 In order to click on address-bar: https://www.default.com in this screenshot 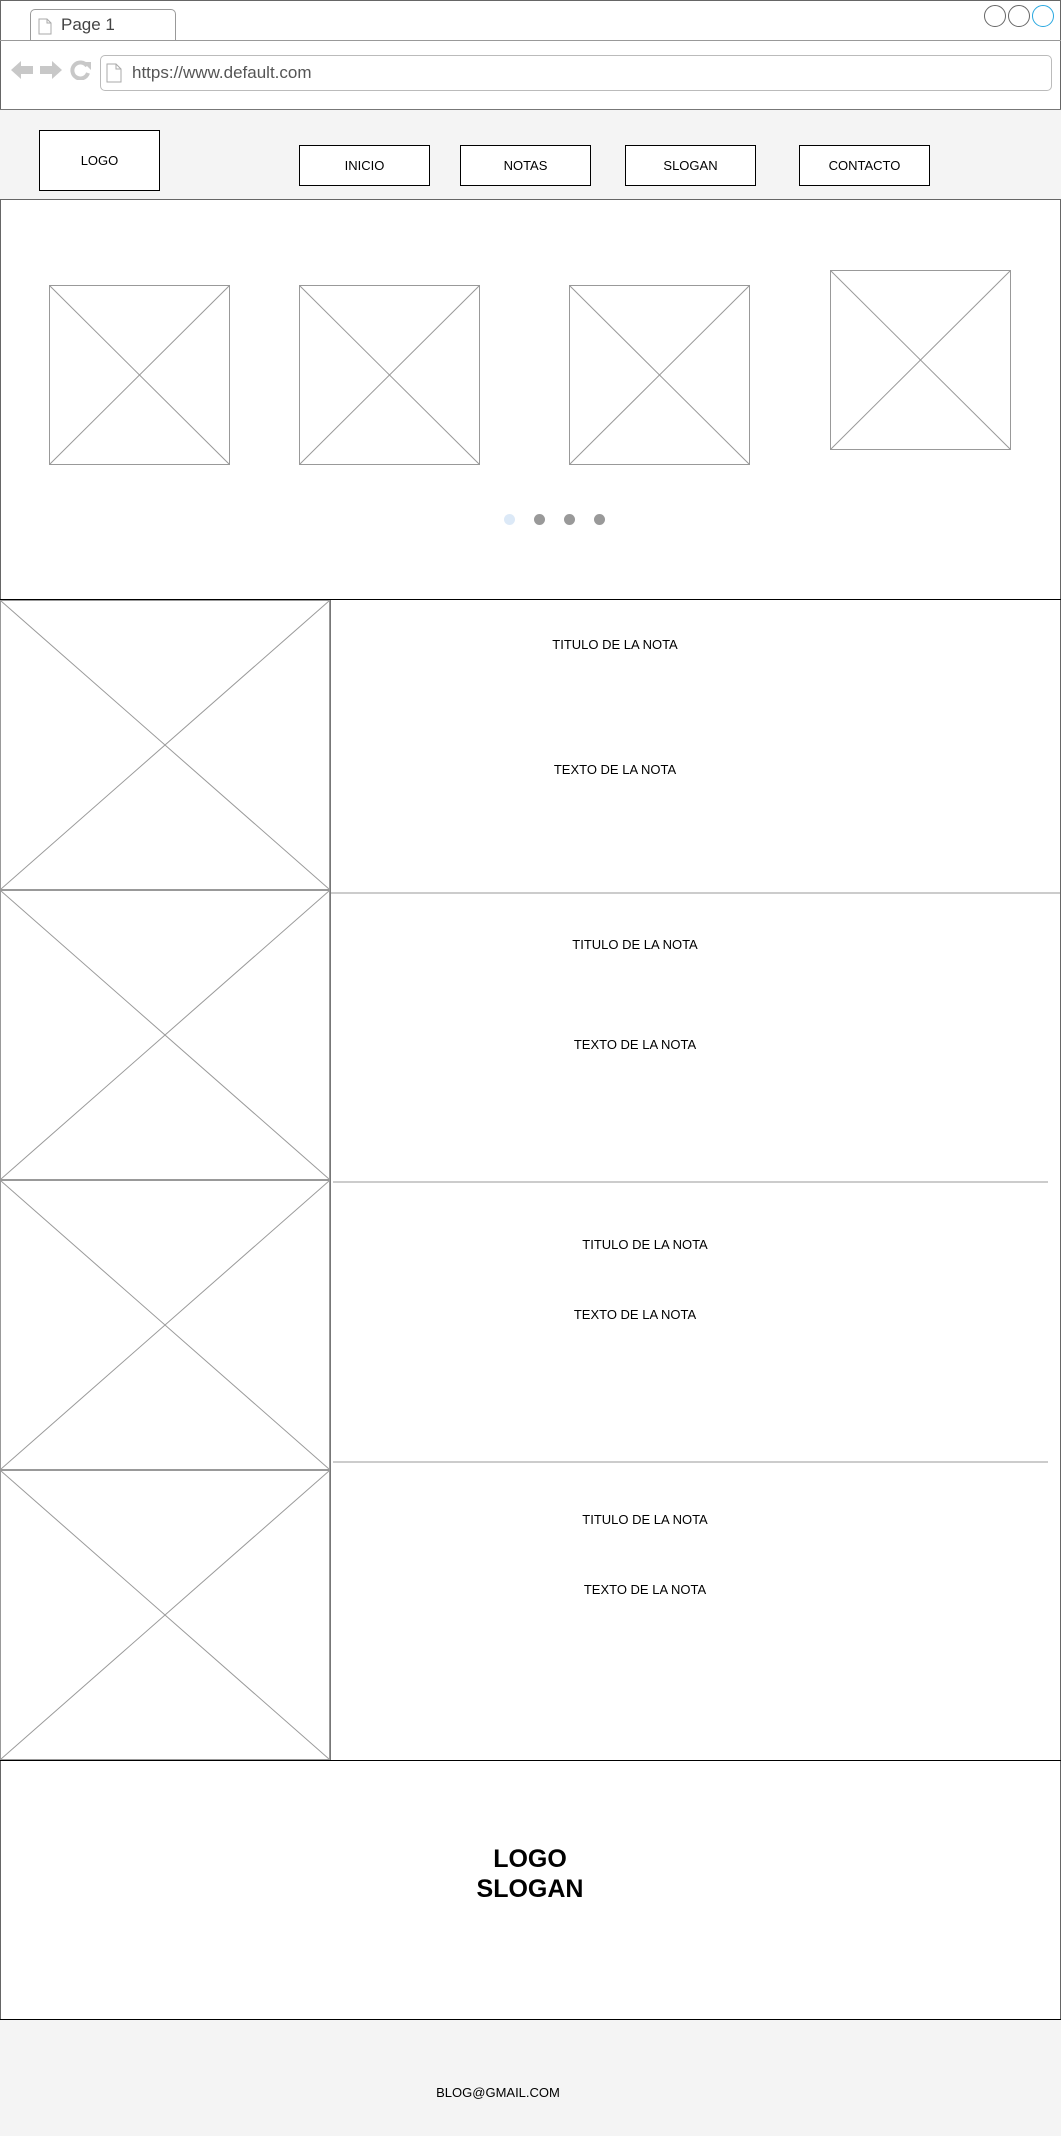, I will do `click(576, 73)`.